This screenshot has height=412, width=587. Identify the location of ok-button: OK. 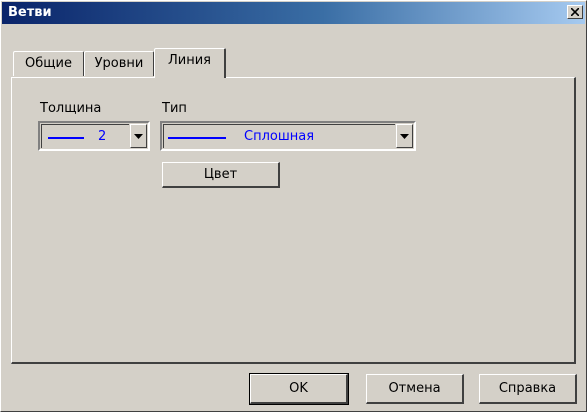
(299, 389).